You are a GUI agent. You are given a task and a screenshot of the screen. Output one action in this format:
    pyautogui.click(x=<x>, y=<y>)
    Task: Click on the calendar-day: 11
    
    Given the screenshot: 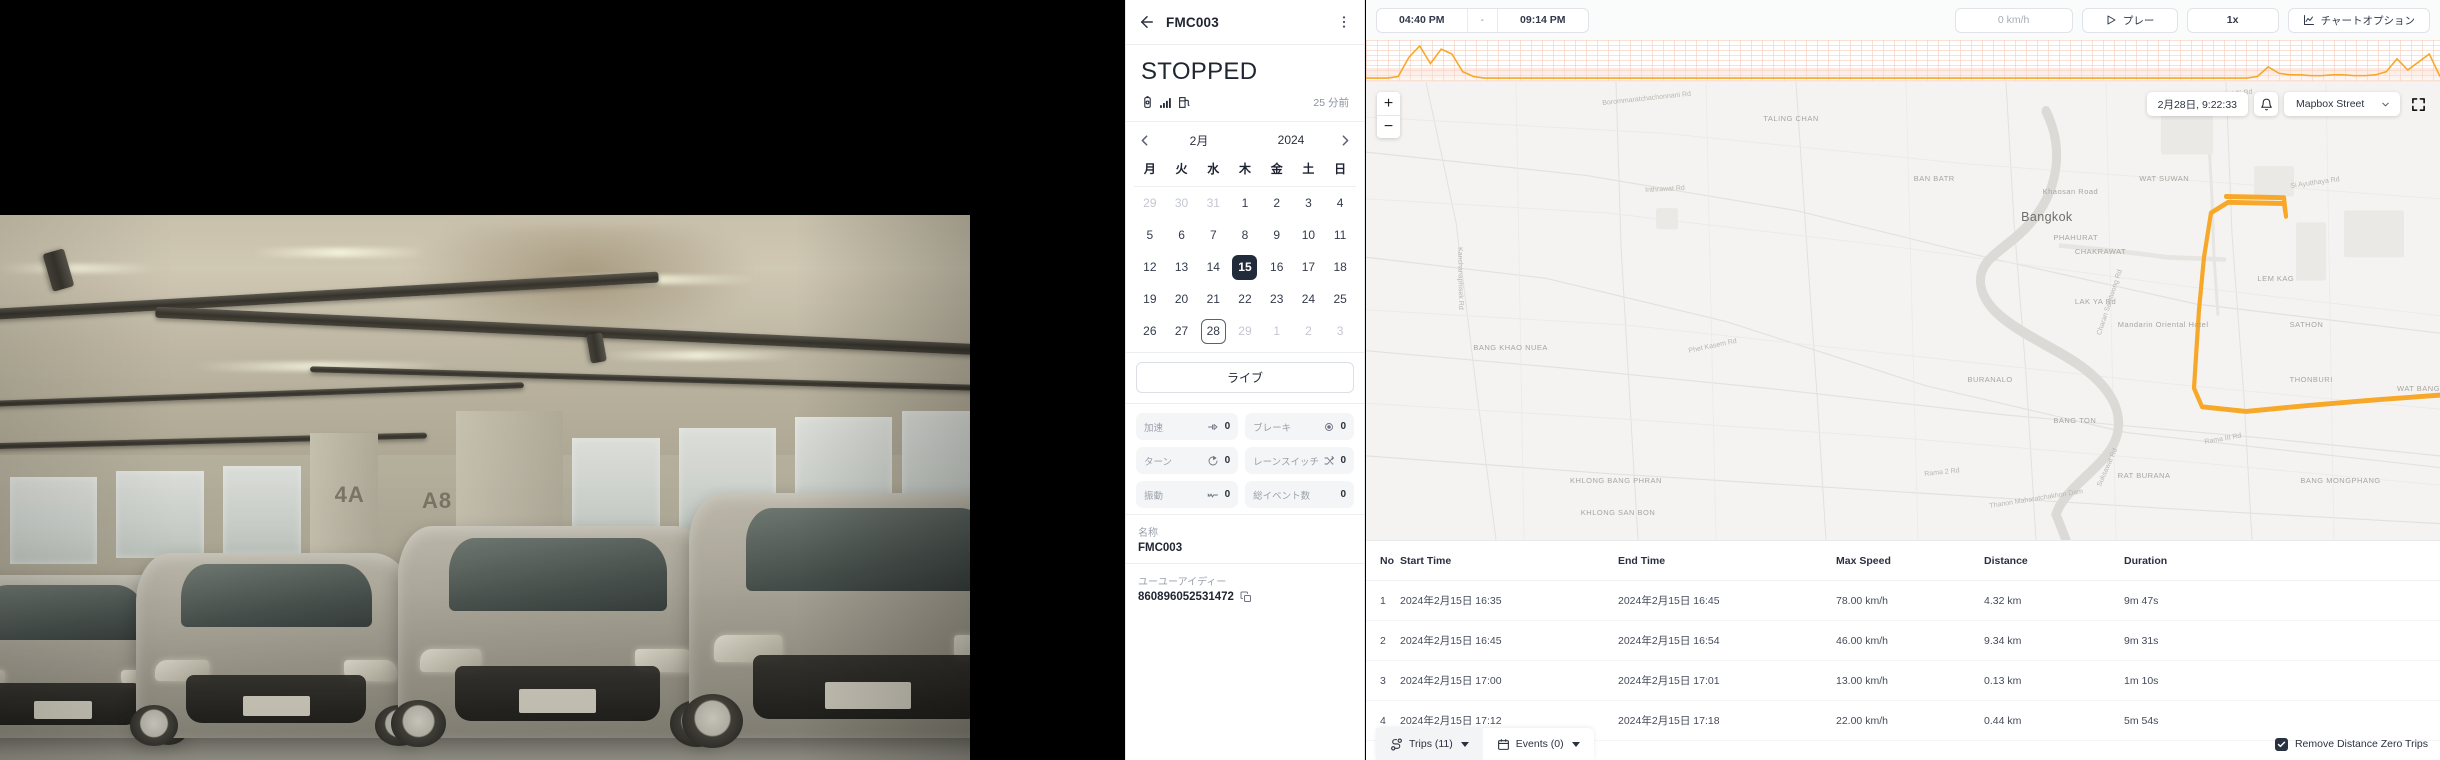 What is the action you would take?
    pyautogui.click(x=1340, y=235)
    